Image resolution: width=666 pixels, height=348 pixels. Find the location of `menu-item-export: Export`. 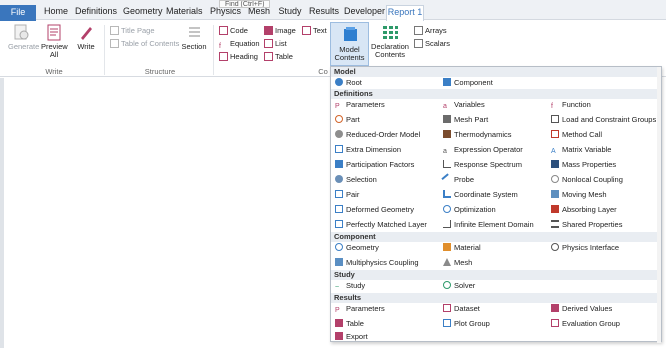

menu-item-export: Export is located at coordinates (351, 337).